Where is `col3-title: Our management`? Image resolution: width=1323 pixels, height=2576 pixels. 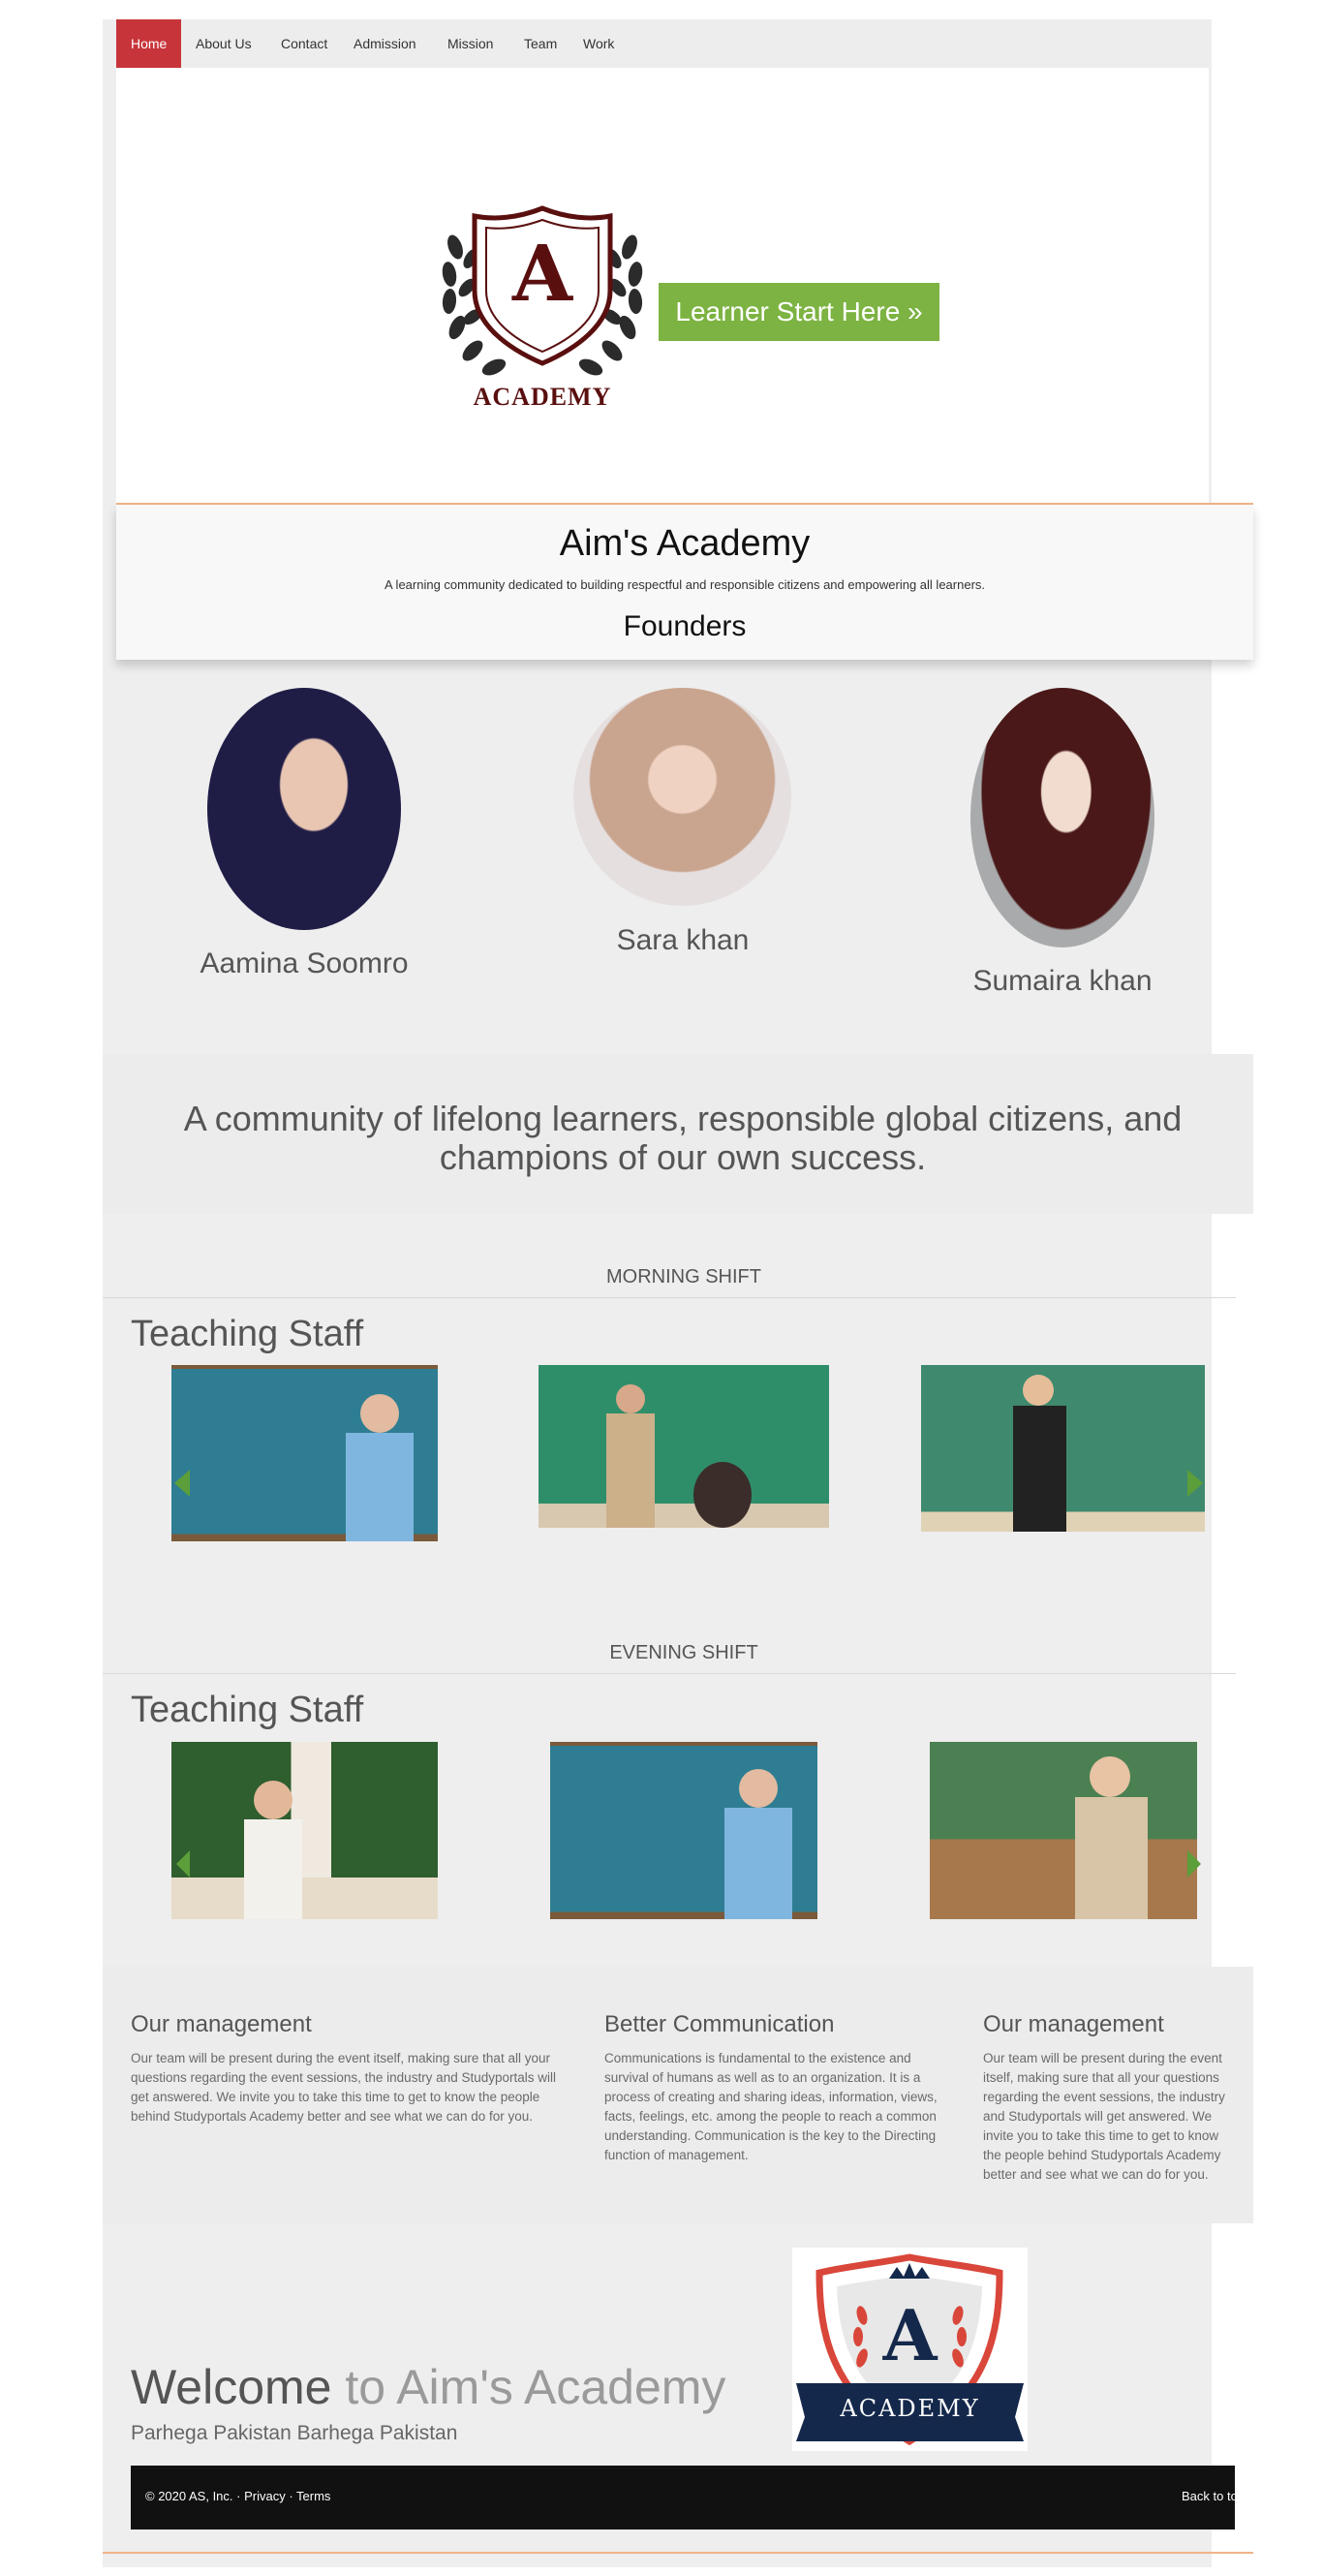
col3-title: Our management is located at coordinates (1073, 2024).